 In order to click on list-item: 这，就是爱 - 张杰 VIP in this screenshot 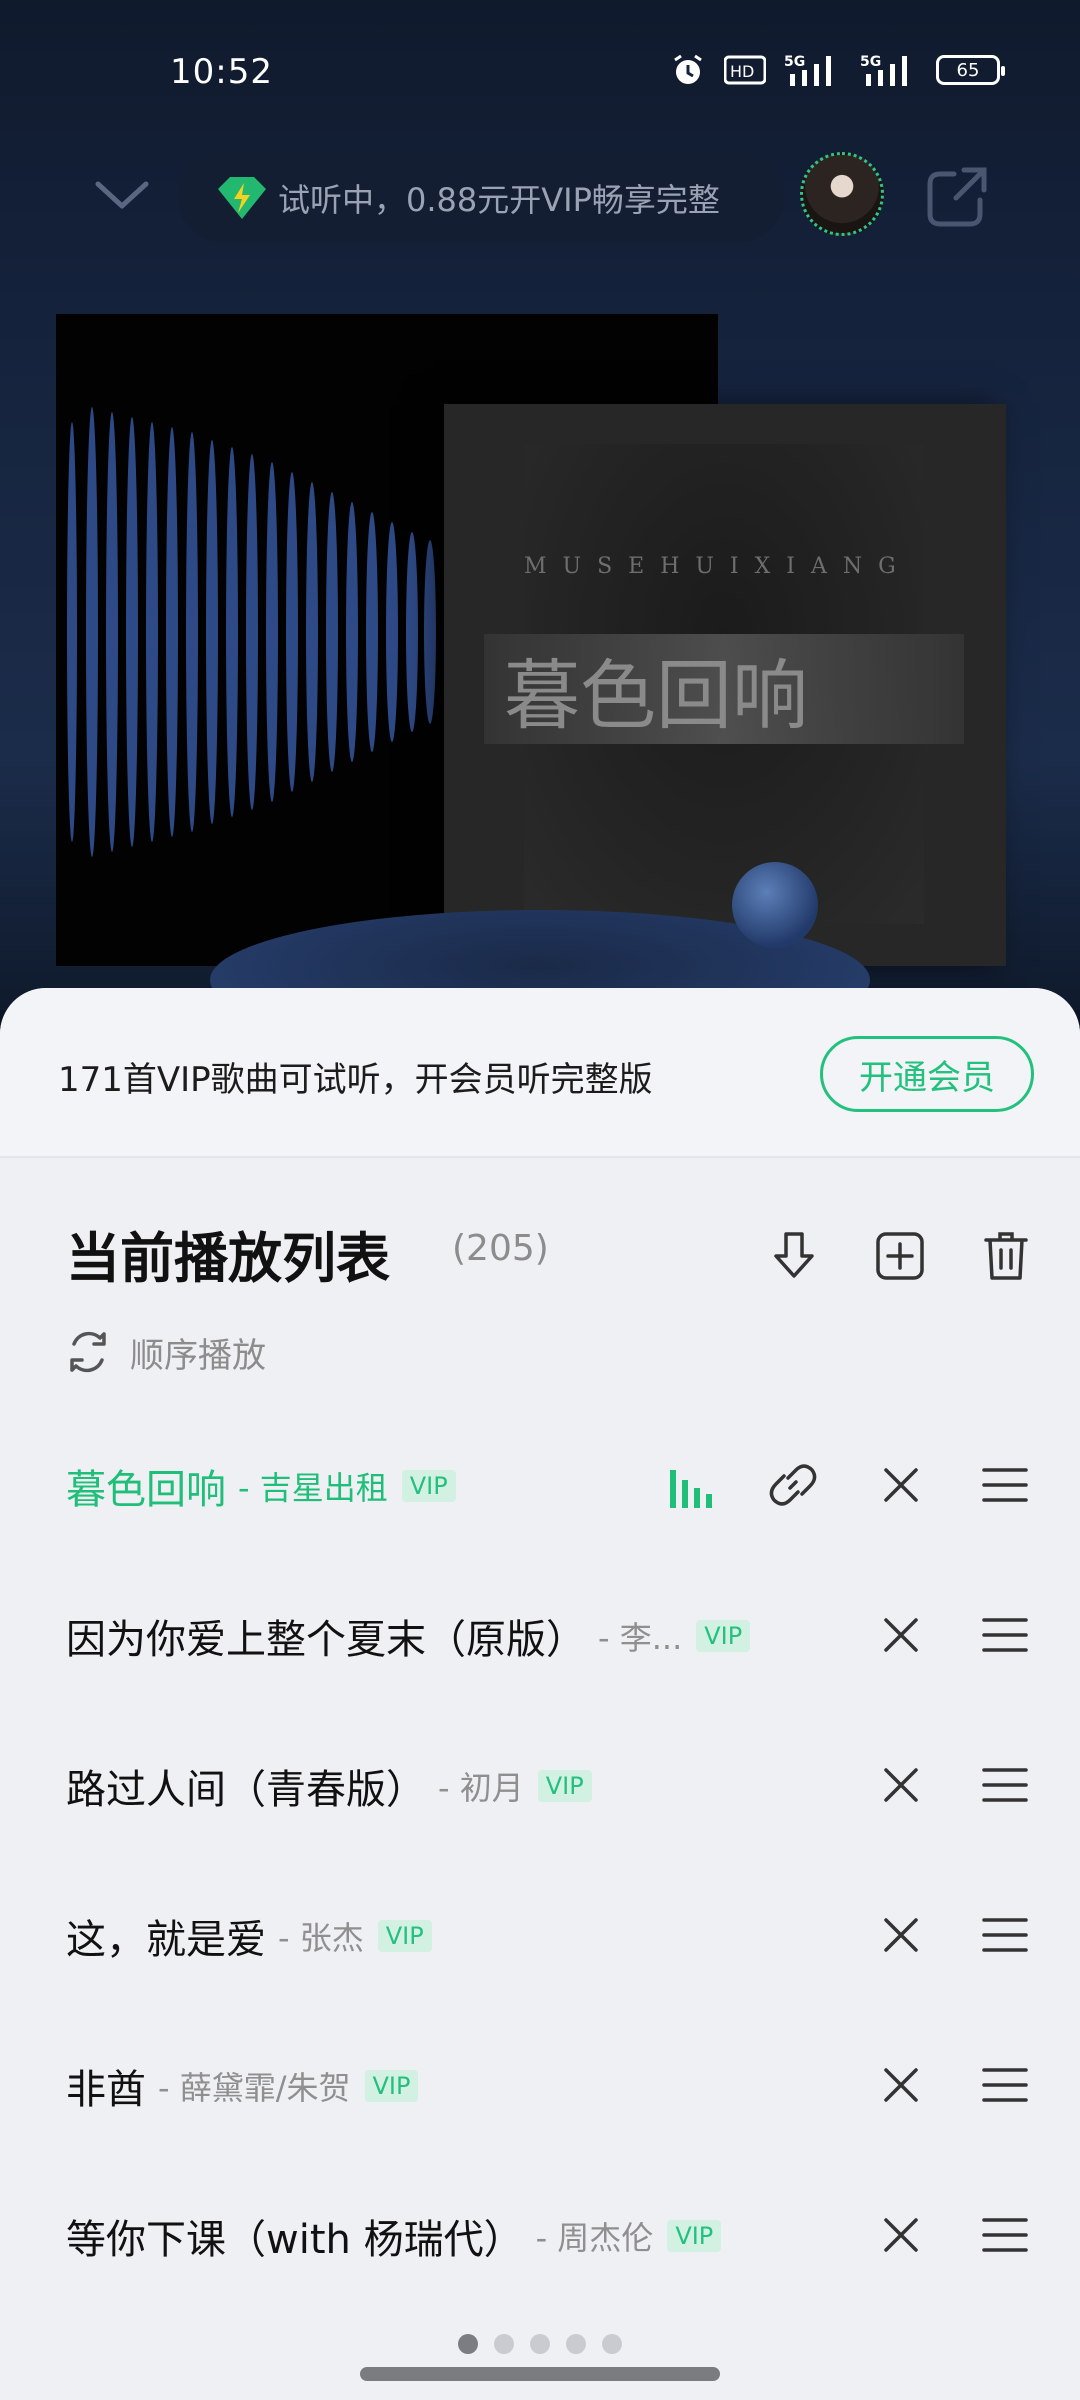, I will do `click(540, 1935)`.